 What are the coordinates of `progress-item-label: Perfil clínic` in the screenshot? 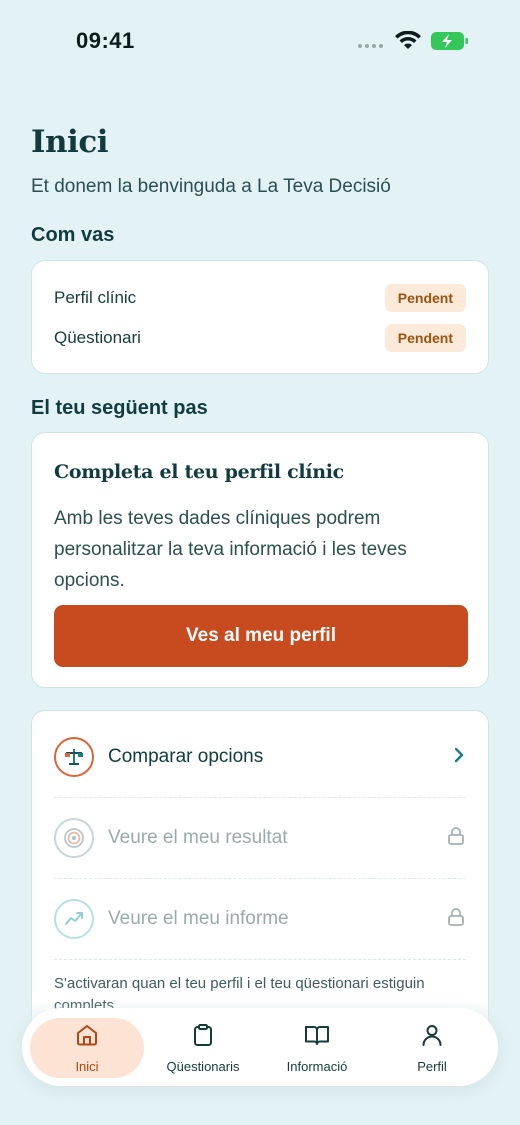 It's located at (95, 297).